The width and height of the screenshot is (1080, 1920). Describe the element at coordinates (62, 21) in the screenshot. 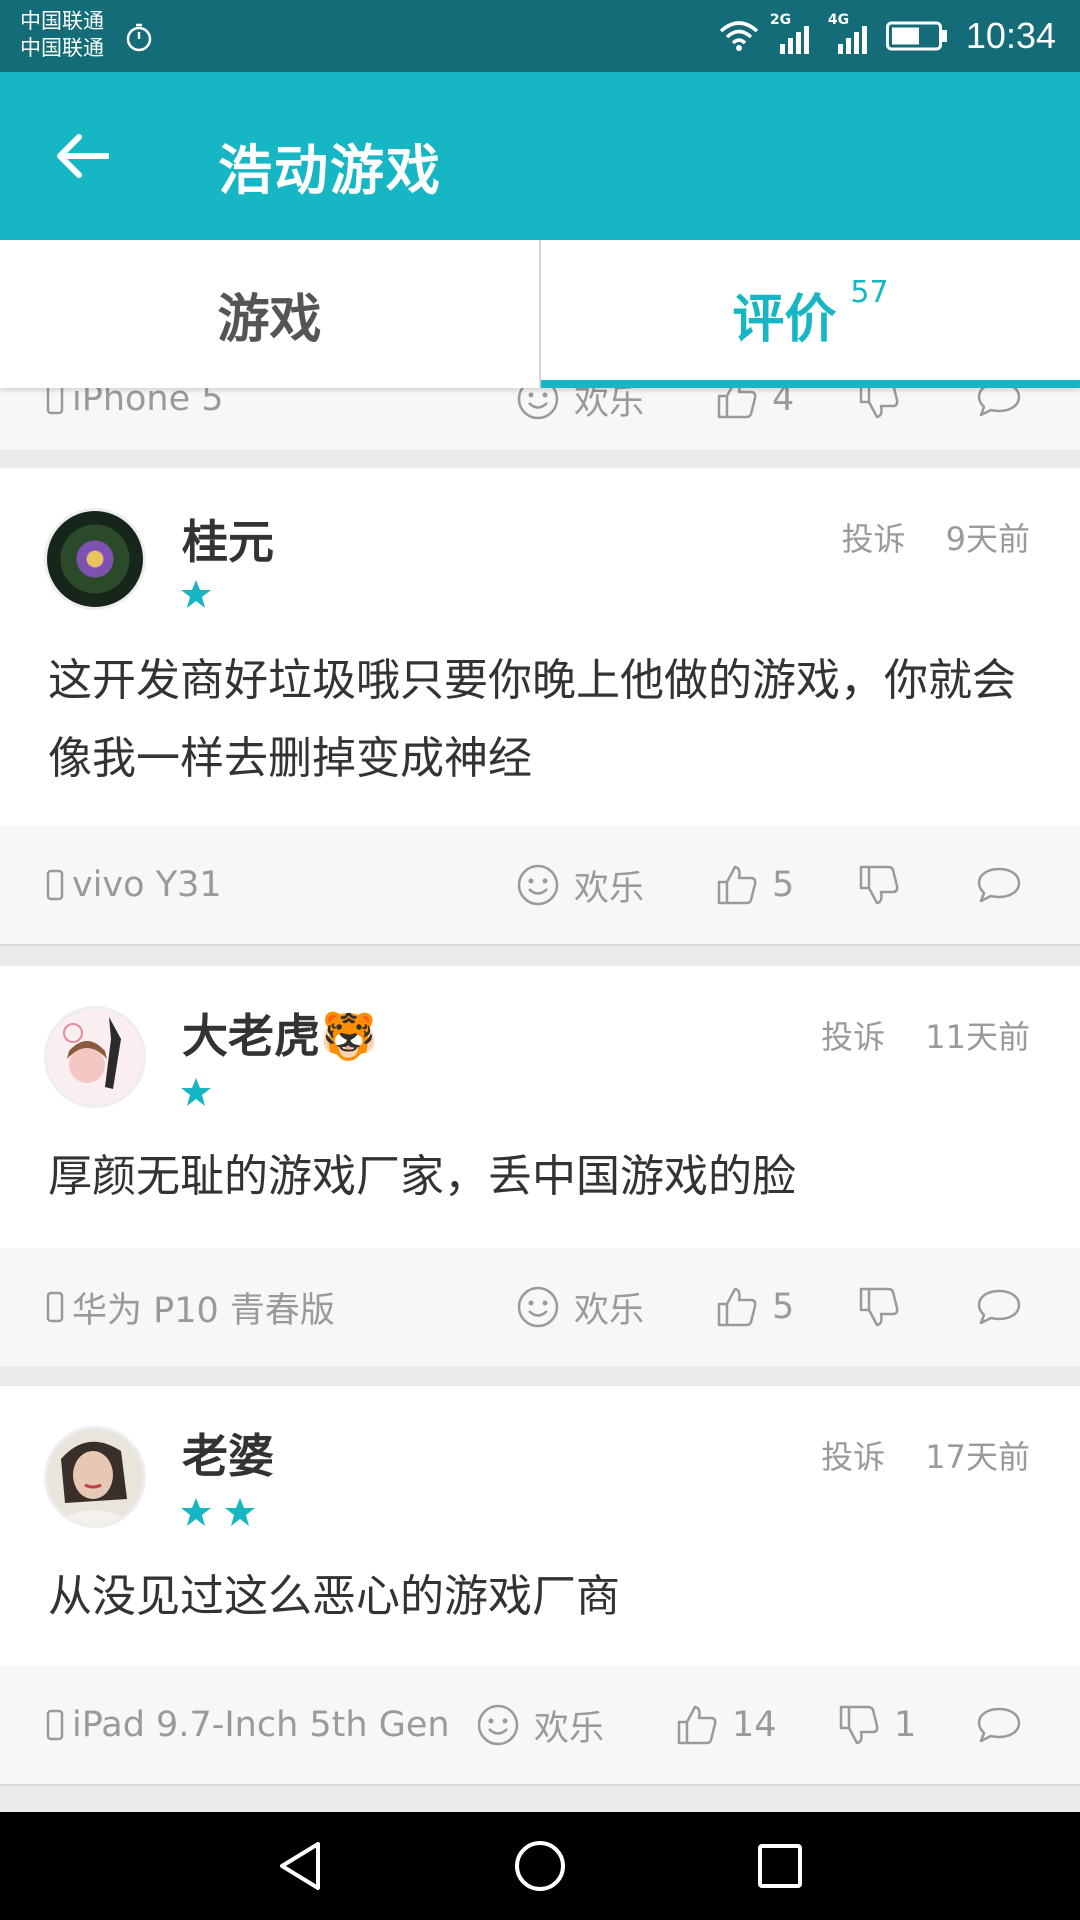

I see `carrier-1: 中国联通` at that location.